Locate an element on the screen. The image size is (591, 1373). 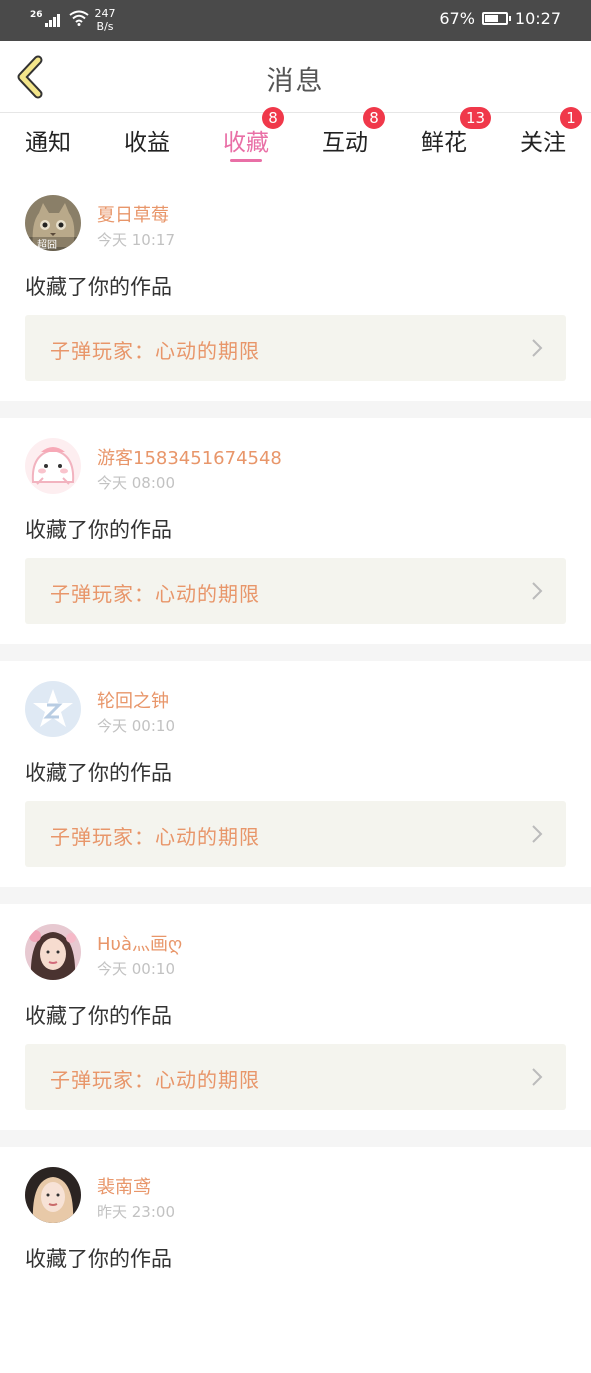
status-bar: 26 247 B/s 67% 10:27 is located at coordinates (295, 20).